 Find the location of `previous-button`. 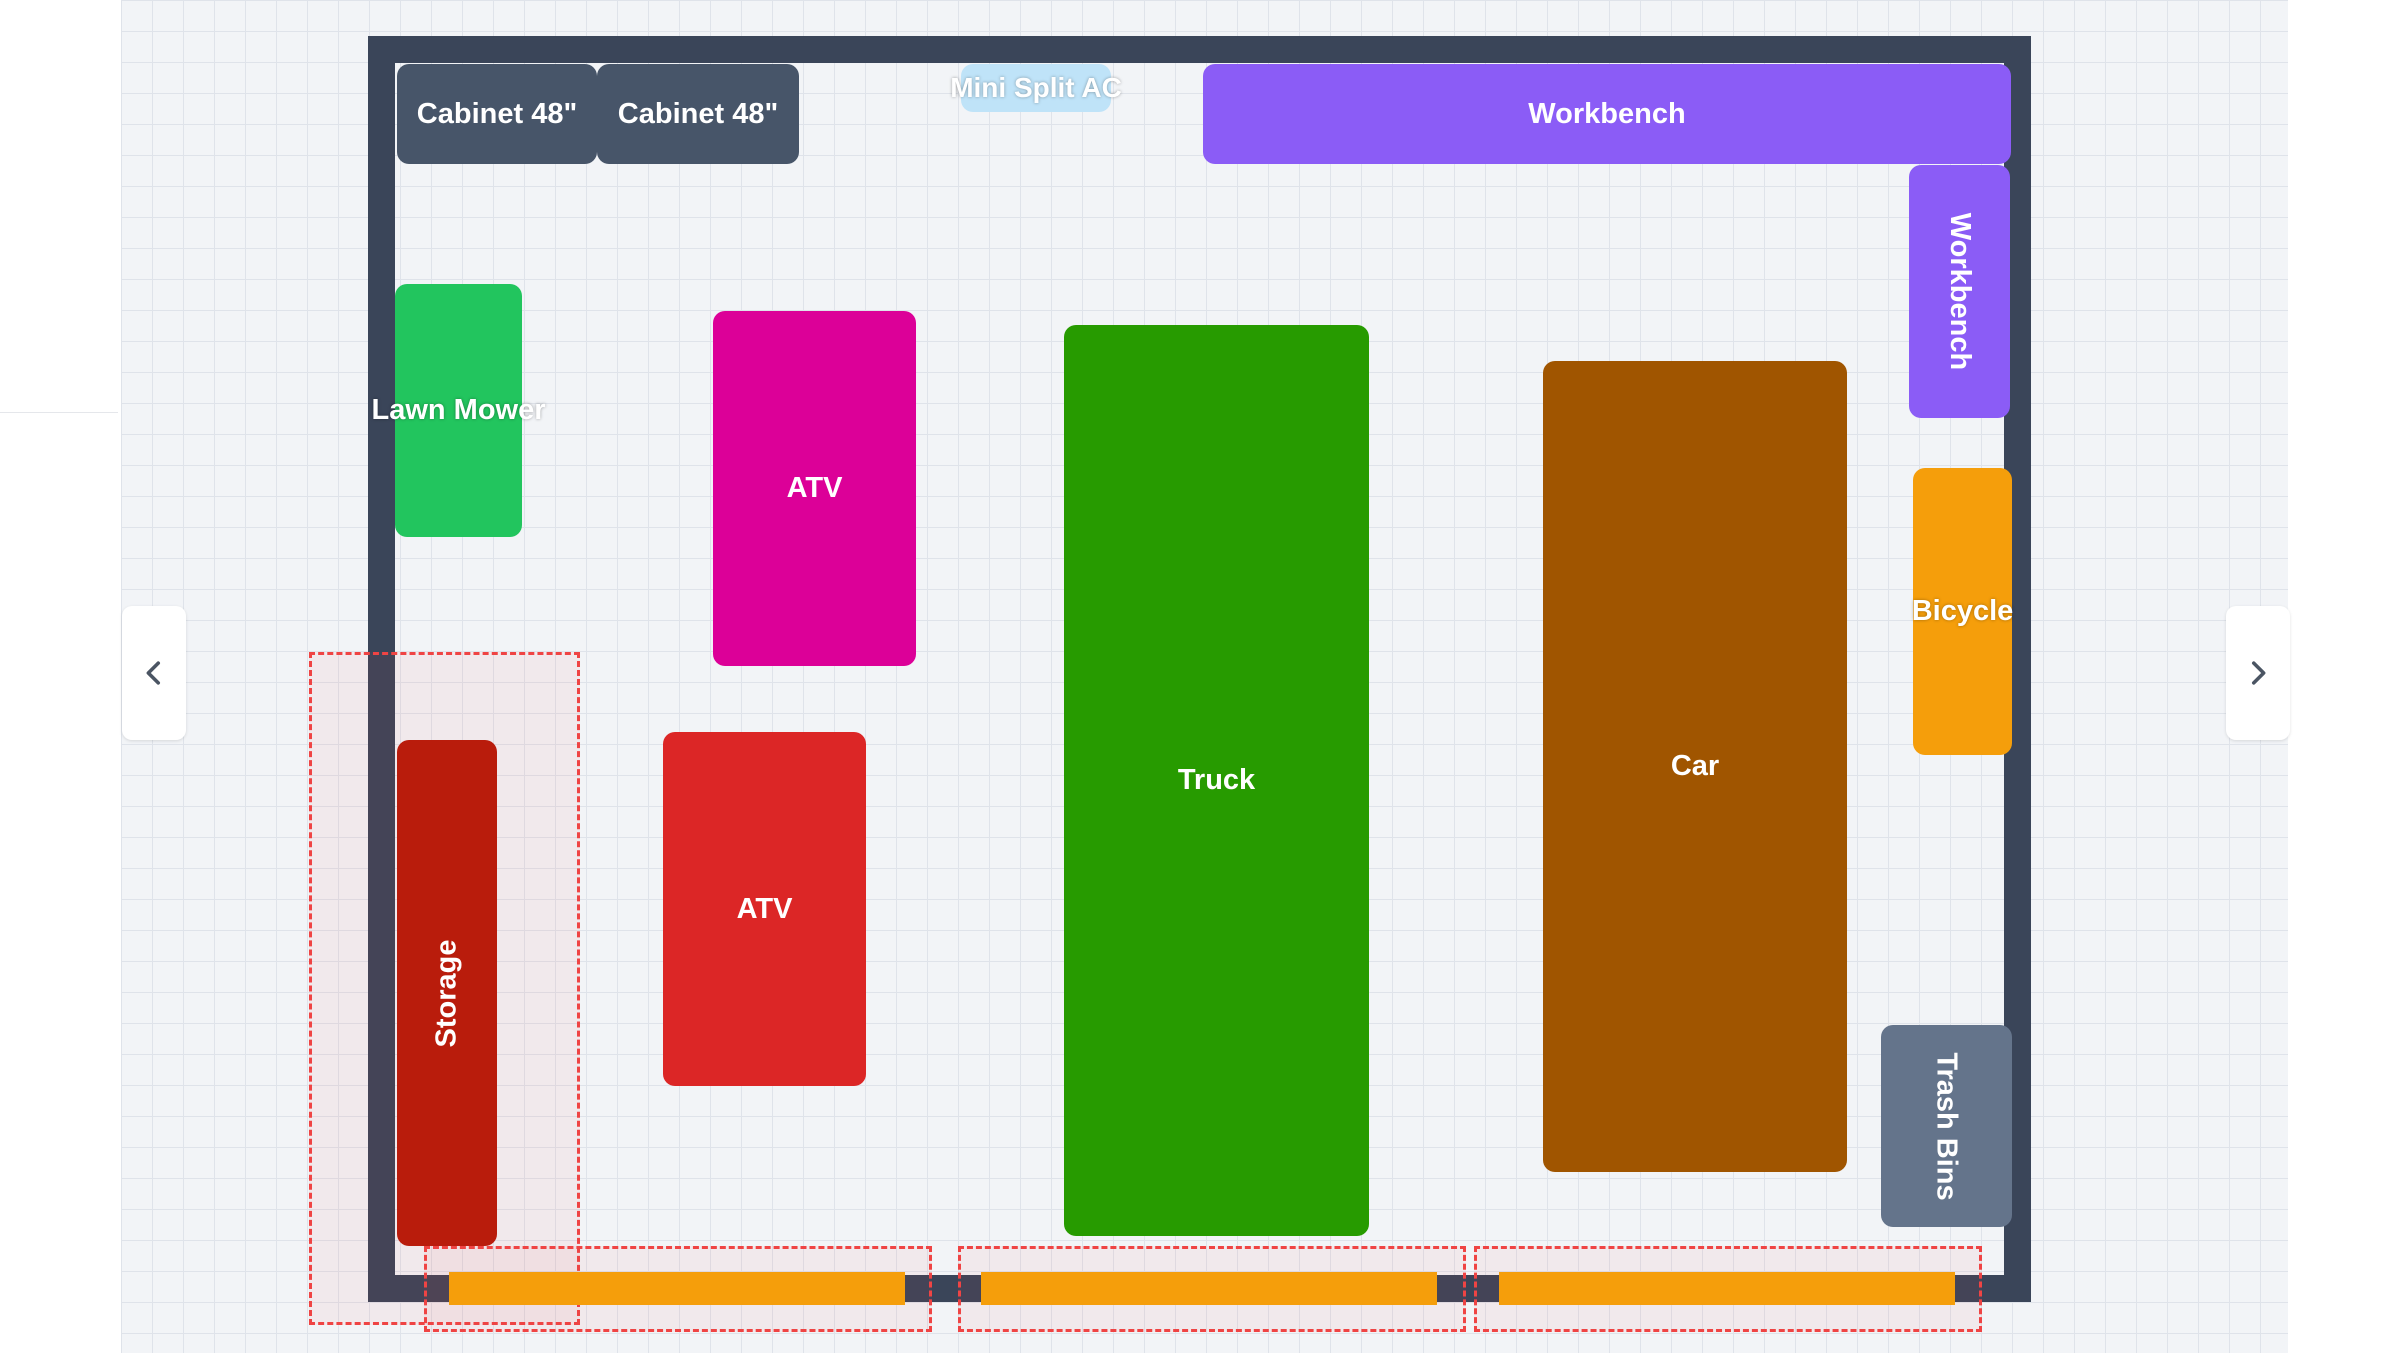

previous-button is located at coordinates (154, 673).